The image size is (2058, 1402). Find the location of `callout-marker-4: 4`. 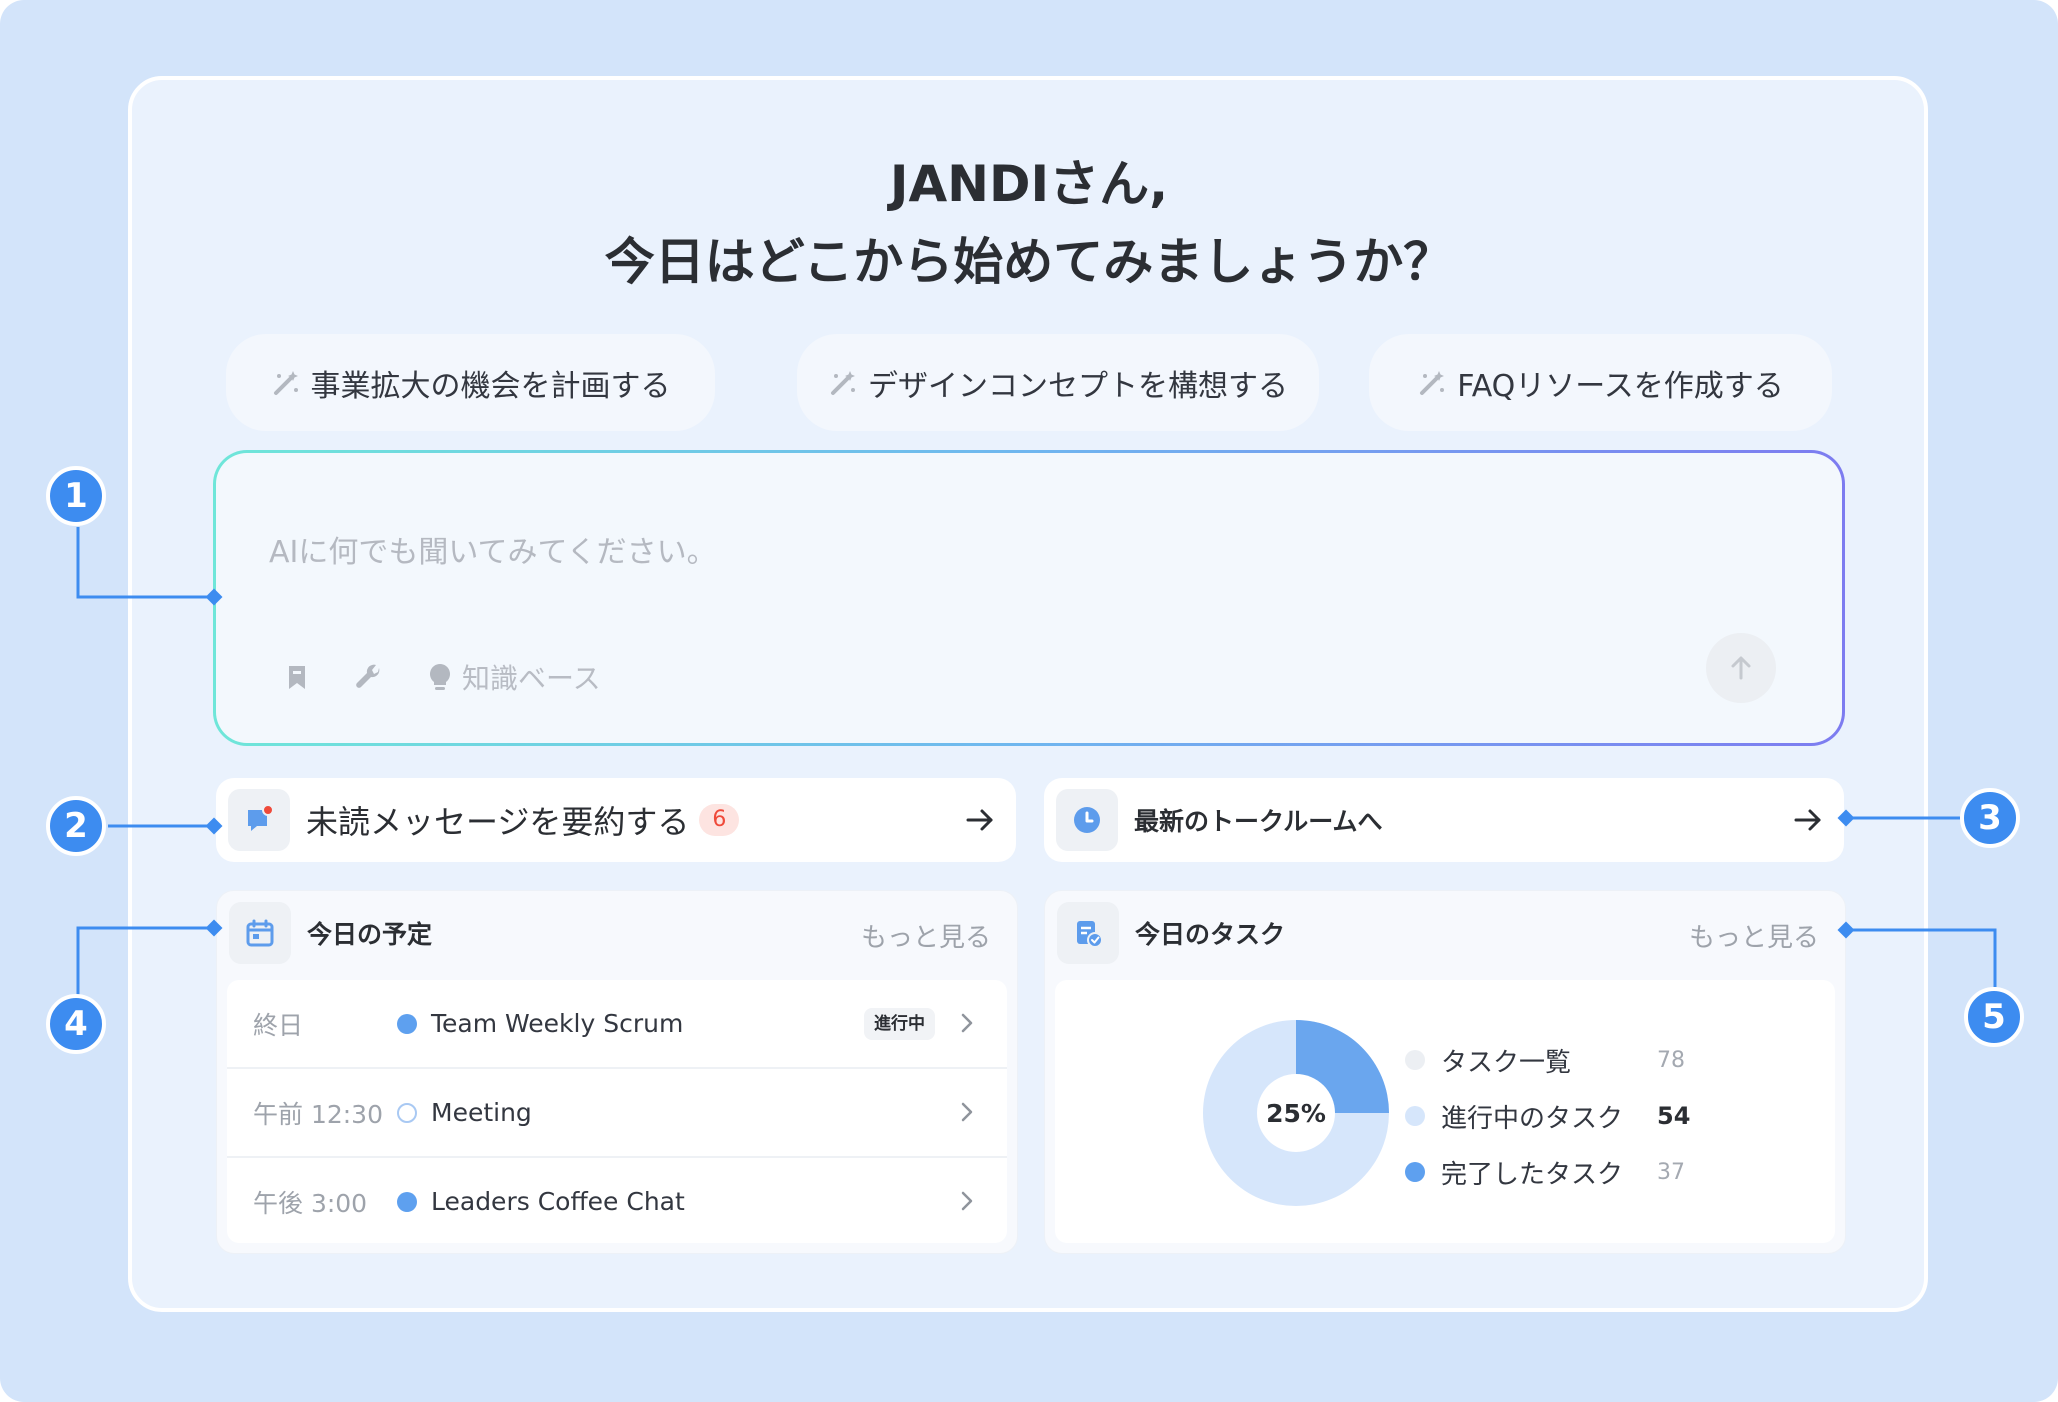

callout-marker-4: 4 is located at coordinates (76, 1024).